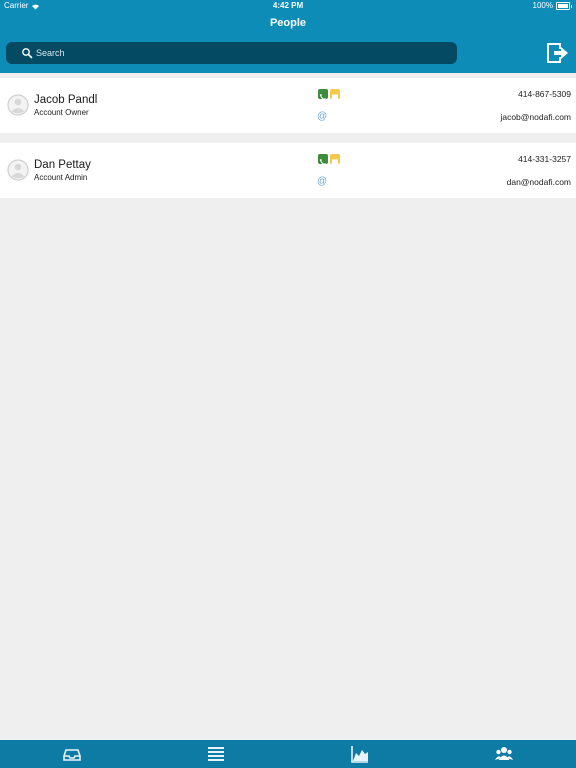  What do you see at coordinates (504, 754) in the screenshot?
I see `people-icon` at bounding box center [504, 754].